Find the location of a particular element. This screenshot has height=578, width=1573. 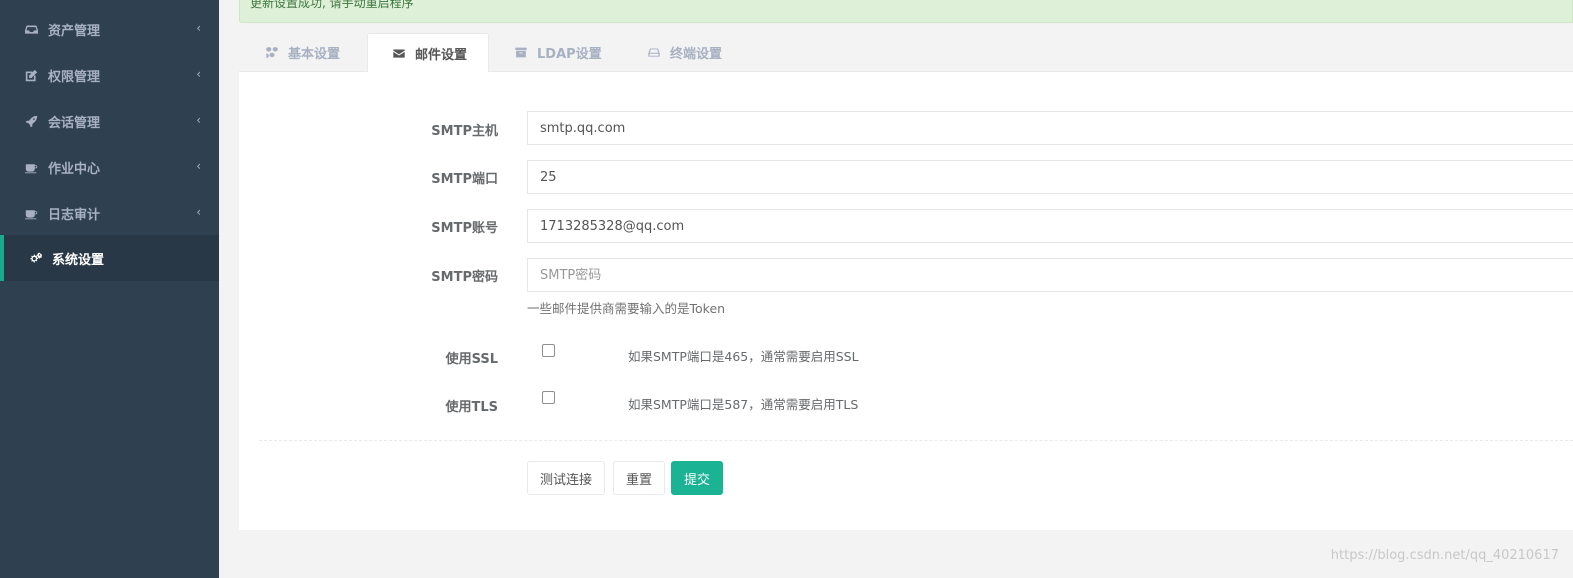

sidebar-item-settings: 系统设置 is located at coordinates (109, 258).